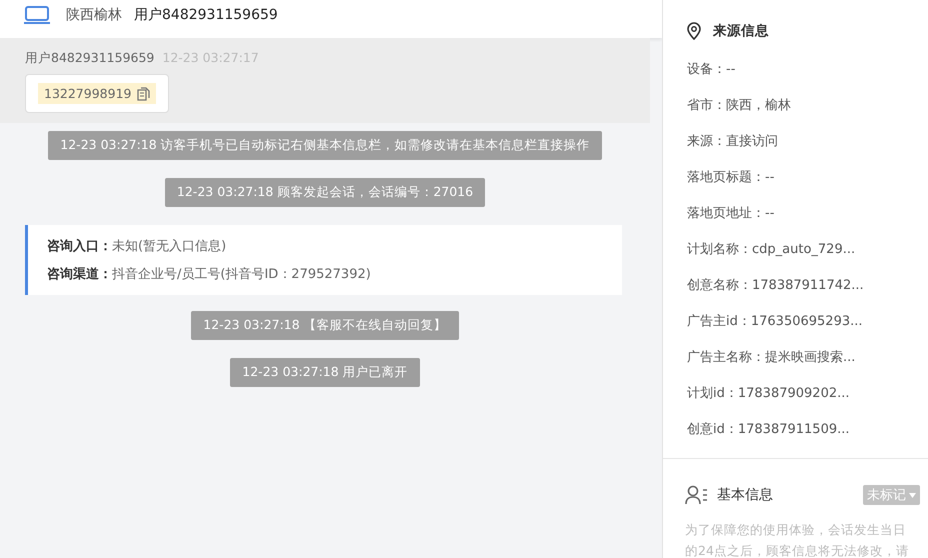 The image size is (928, 558). I want to click on system-notice: 12-23 03:27:18 访客手机号已自动标记右侧基本信息栏，如需修改请在基本信息栏直接操作, so click(325, 145).